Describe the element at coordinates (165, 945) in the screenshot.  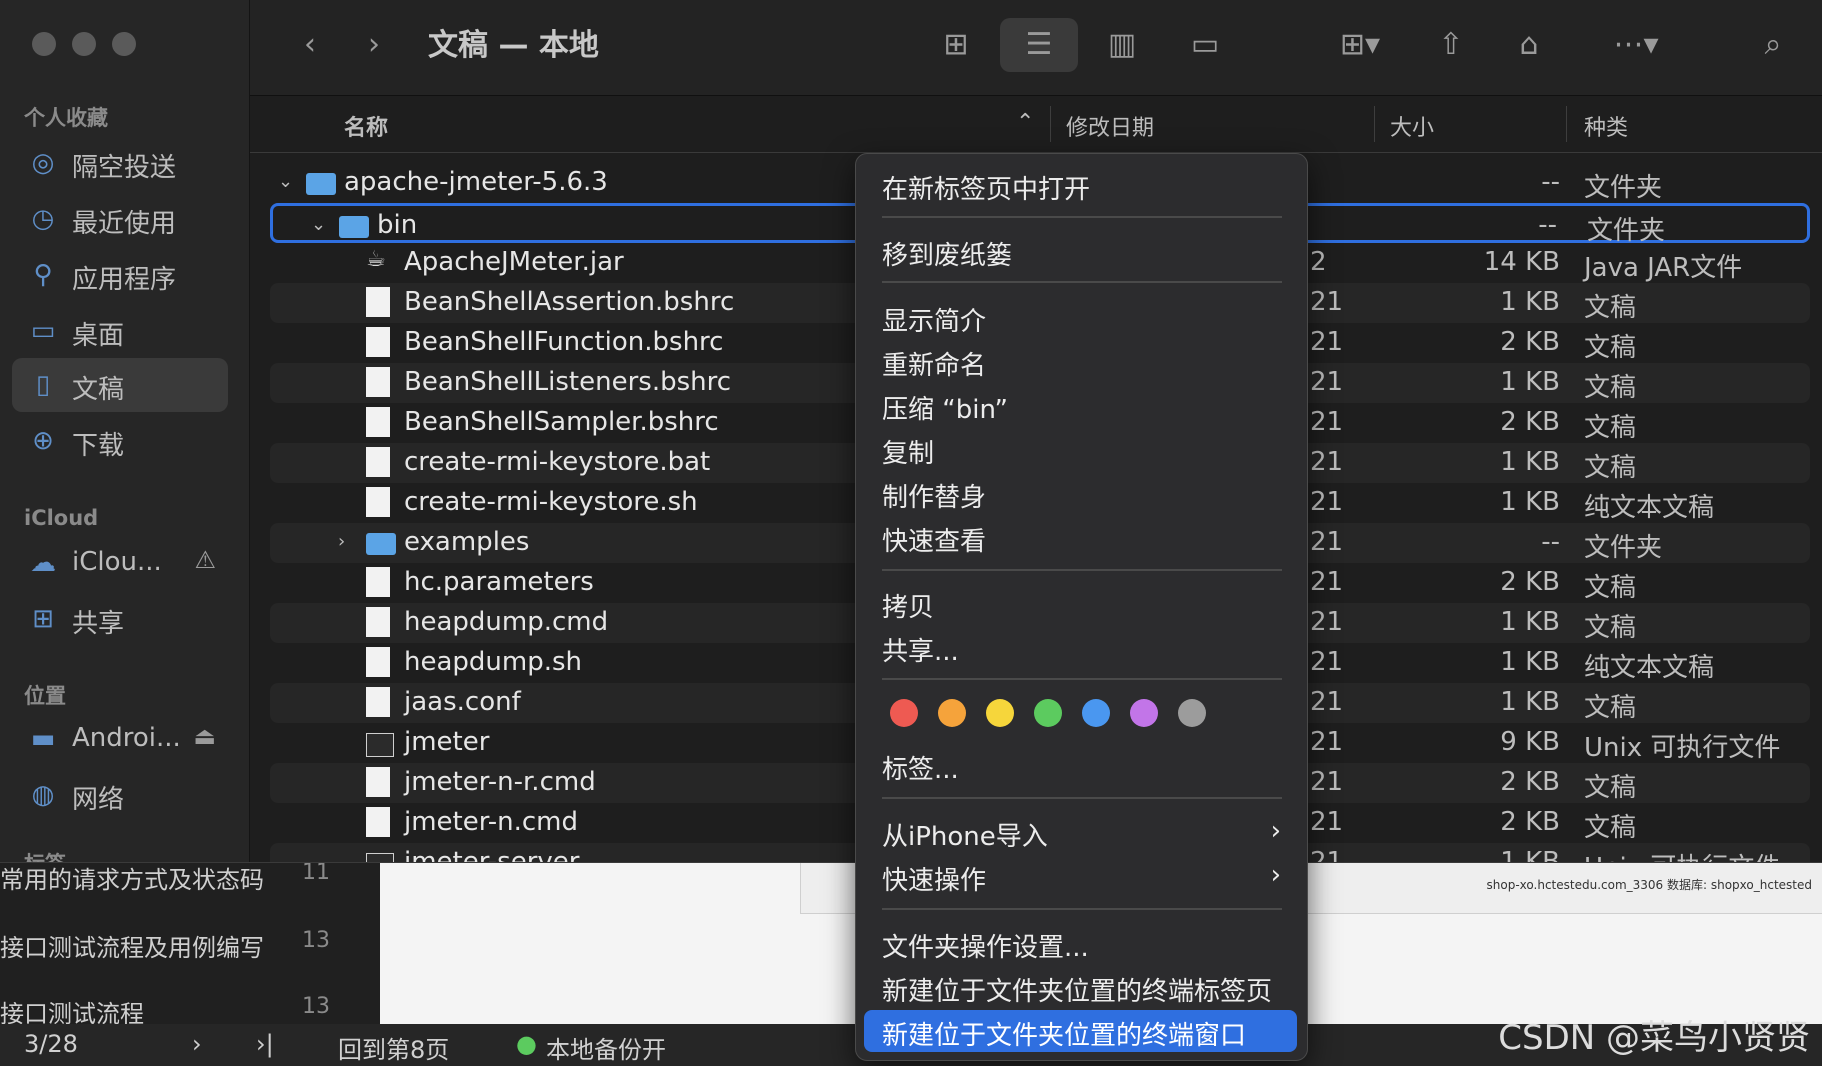
I see `list-item: 接口测试流程及用例编写 13` at that location.